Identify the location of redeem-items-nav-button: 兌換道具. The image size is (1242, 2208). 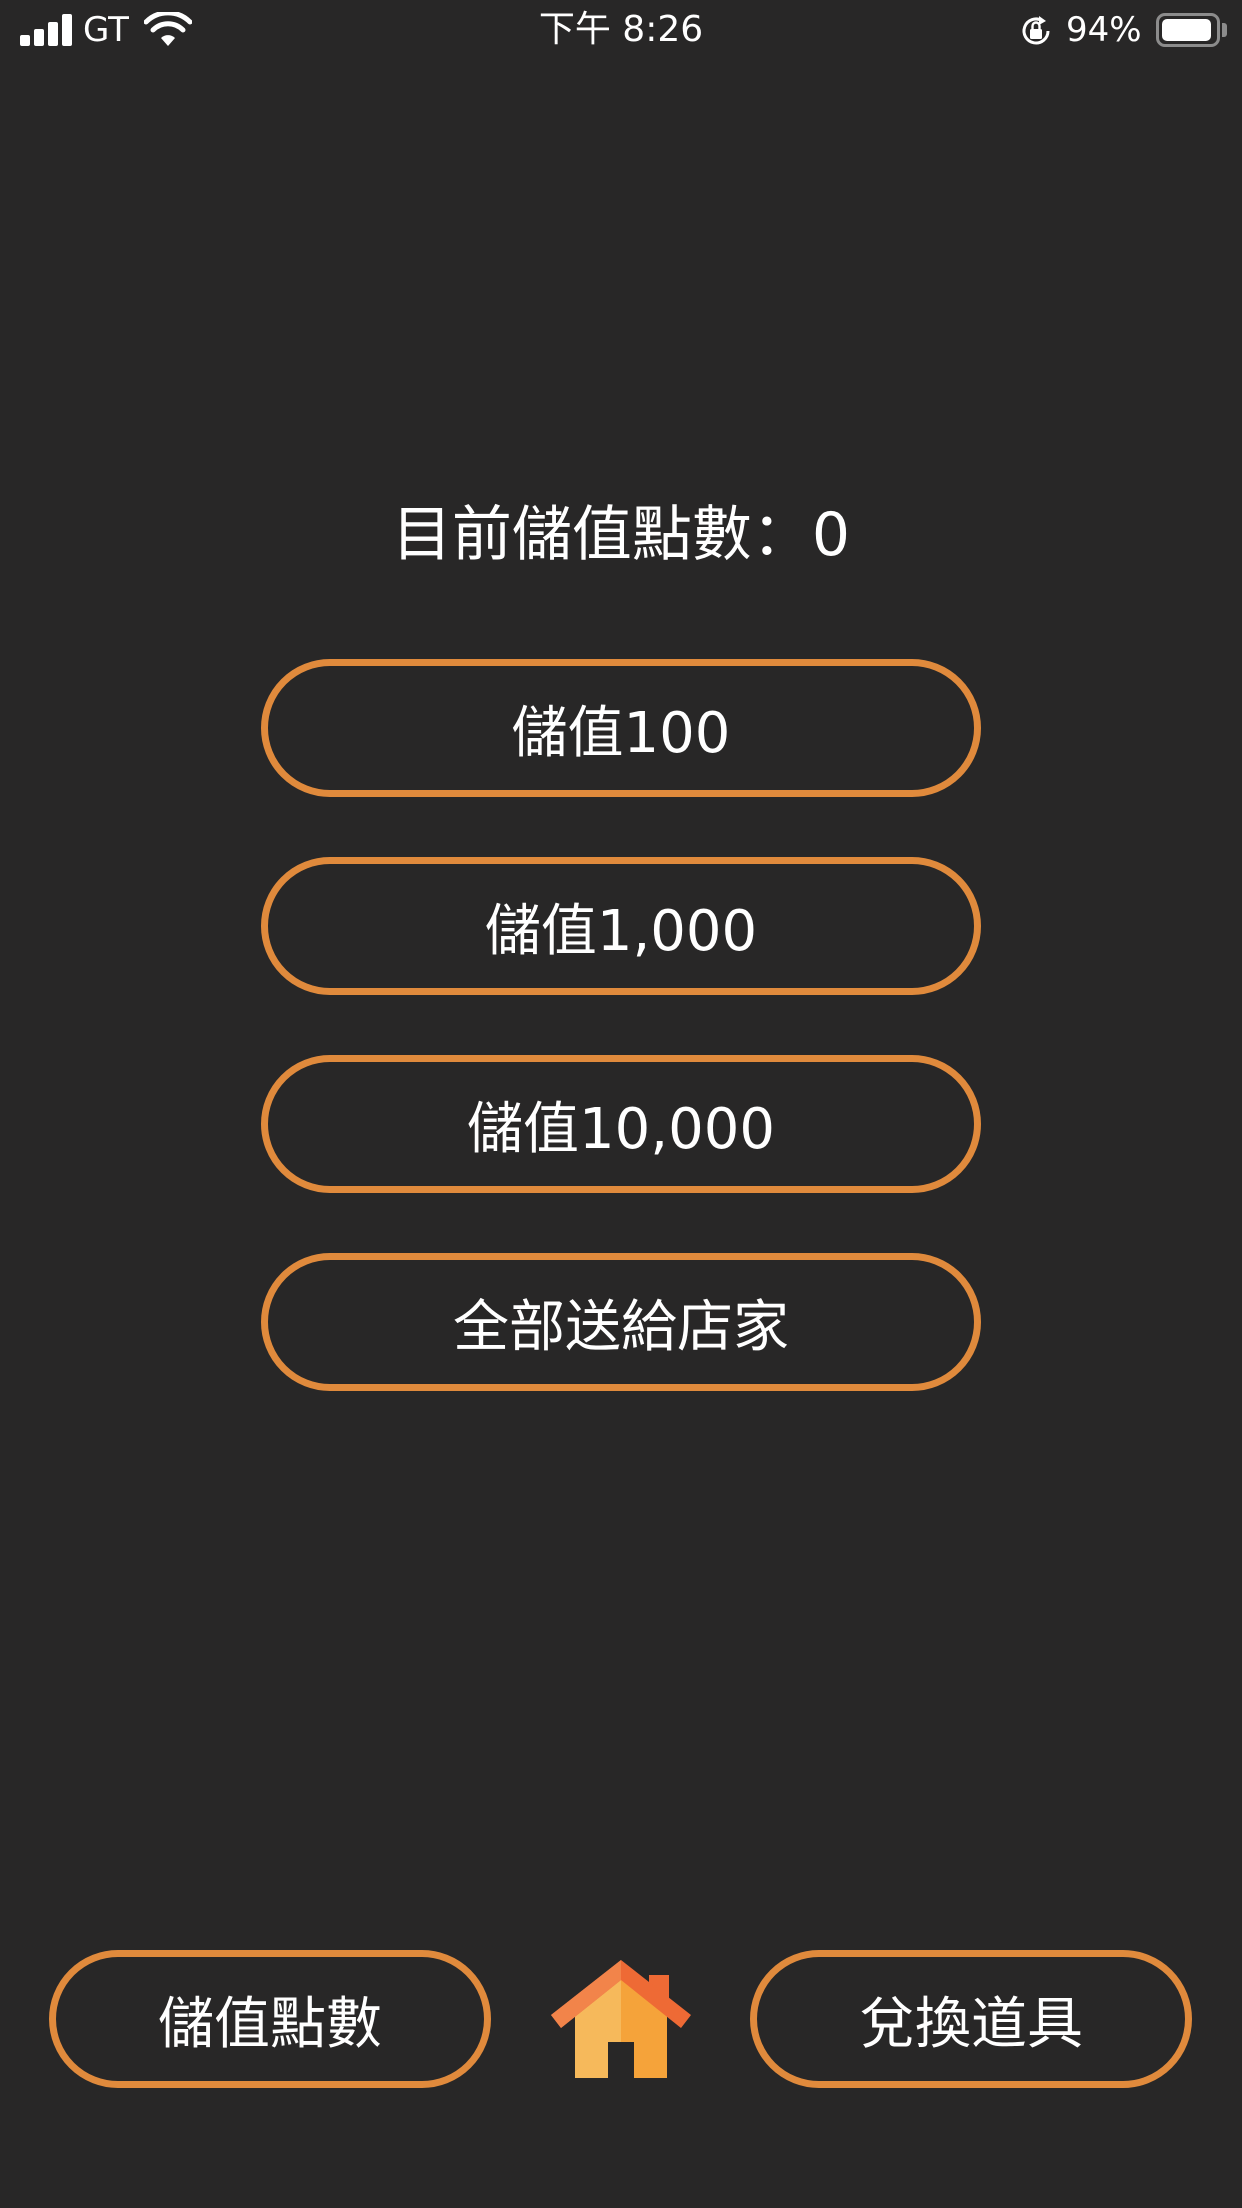
(971, 2019).